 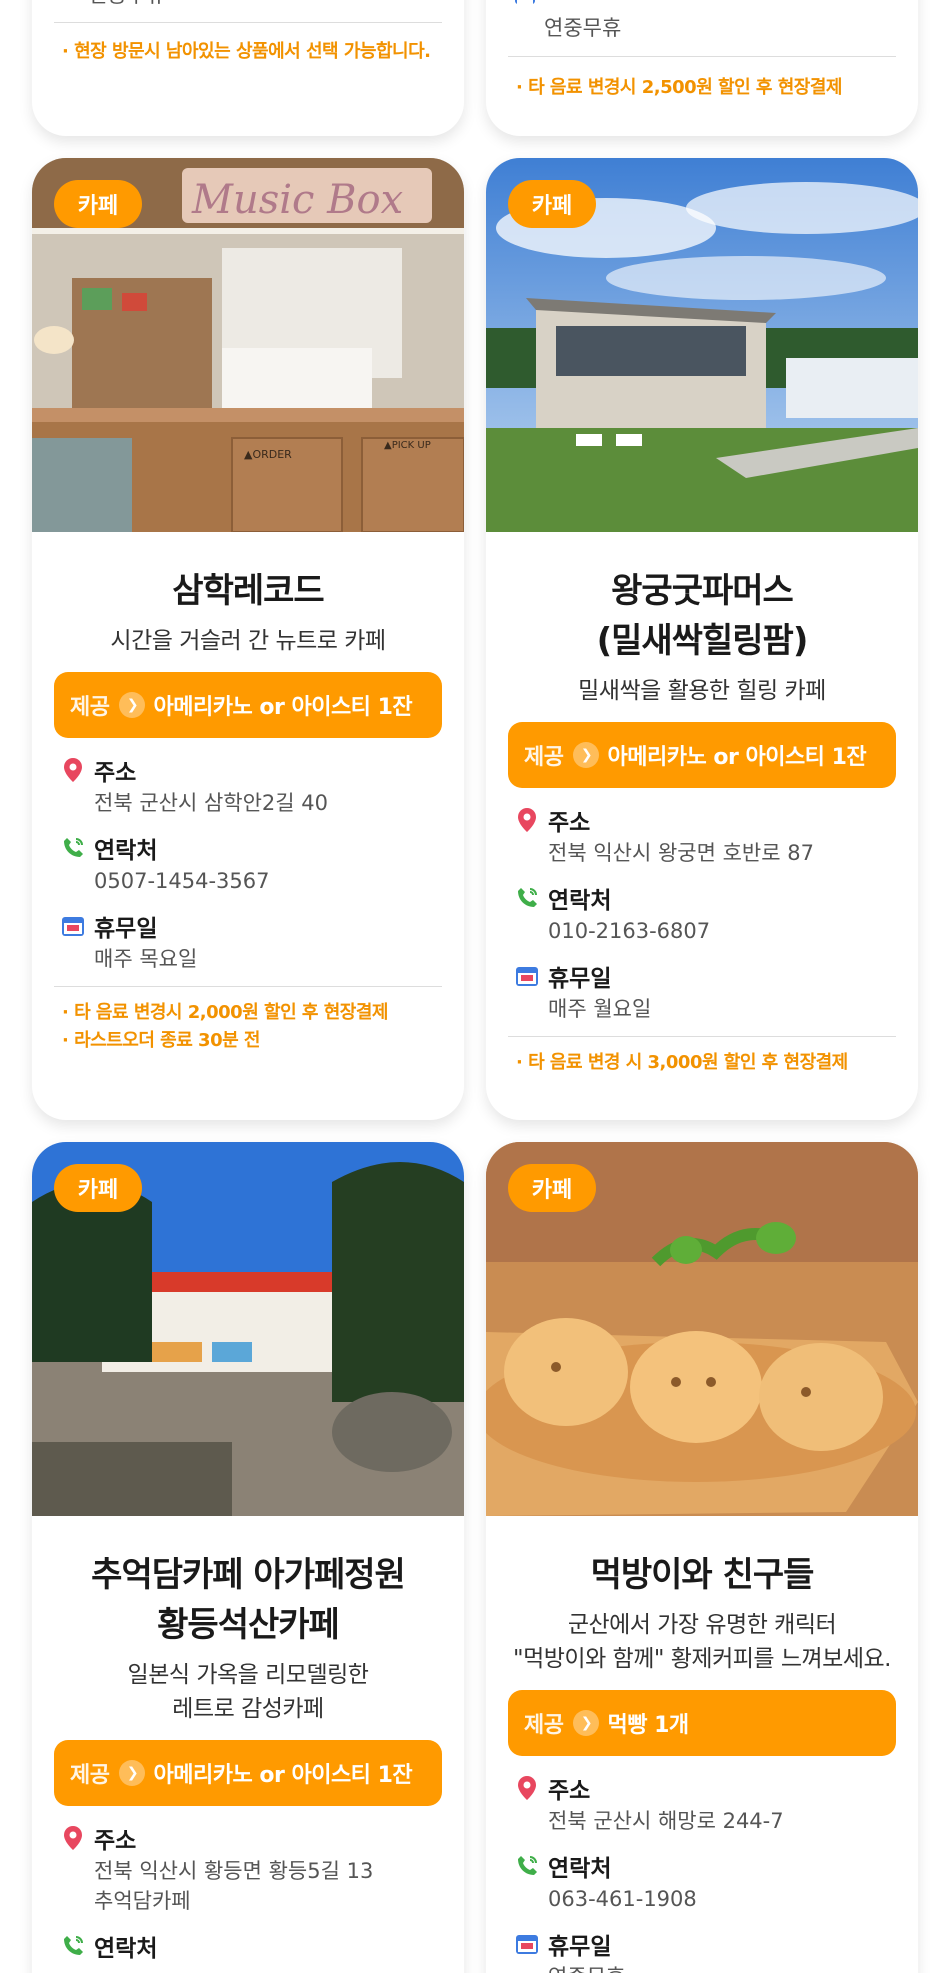 What do you see at coordinates (248, 345) in the screenshot?
I see `cafe-photo: Music Box ▲ORDER ▲PICK UP 카페` at bounding box center [248, 345].